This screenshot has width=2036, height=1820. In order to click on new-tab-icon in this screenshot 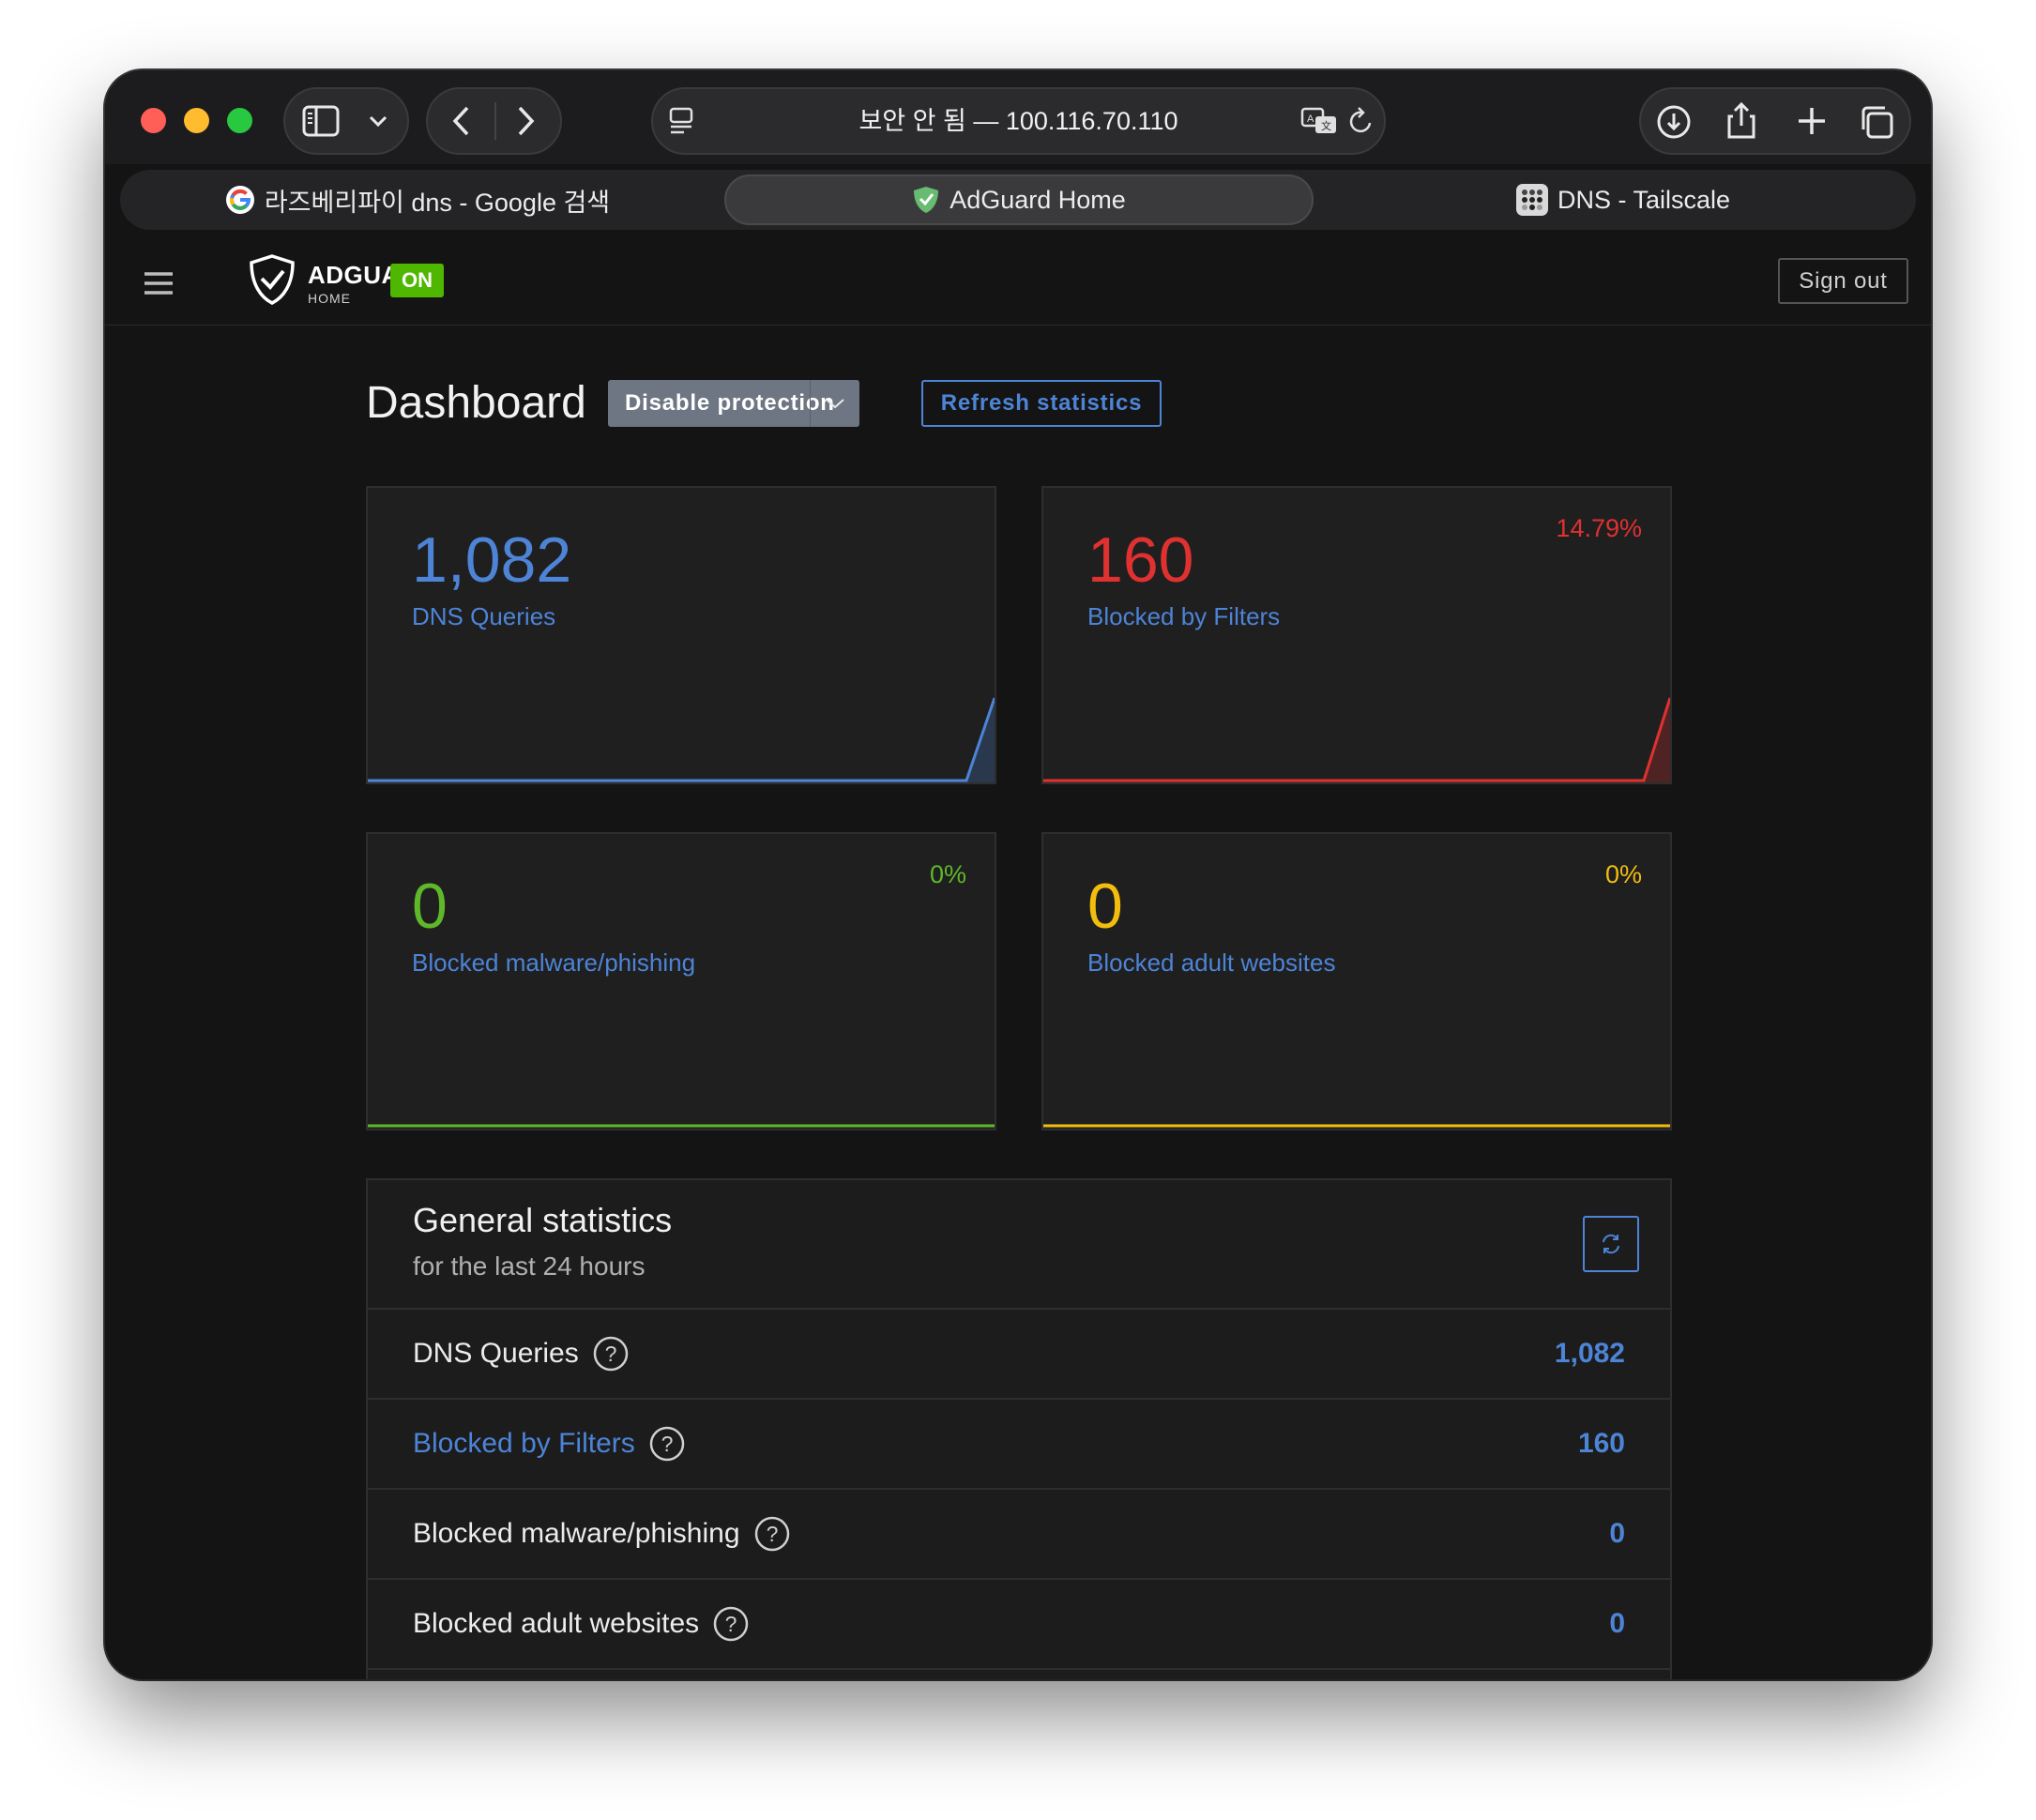, I will do `click(1812, 121)`.